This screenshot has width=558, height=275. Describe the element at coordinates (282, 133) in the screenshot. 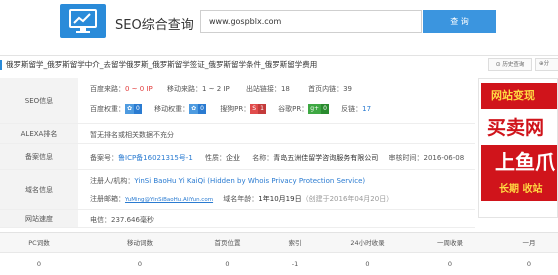

I see `row-body-alexa: 暂无排名或相关数据不充分` at that location.